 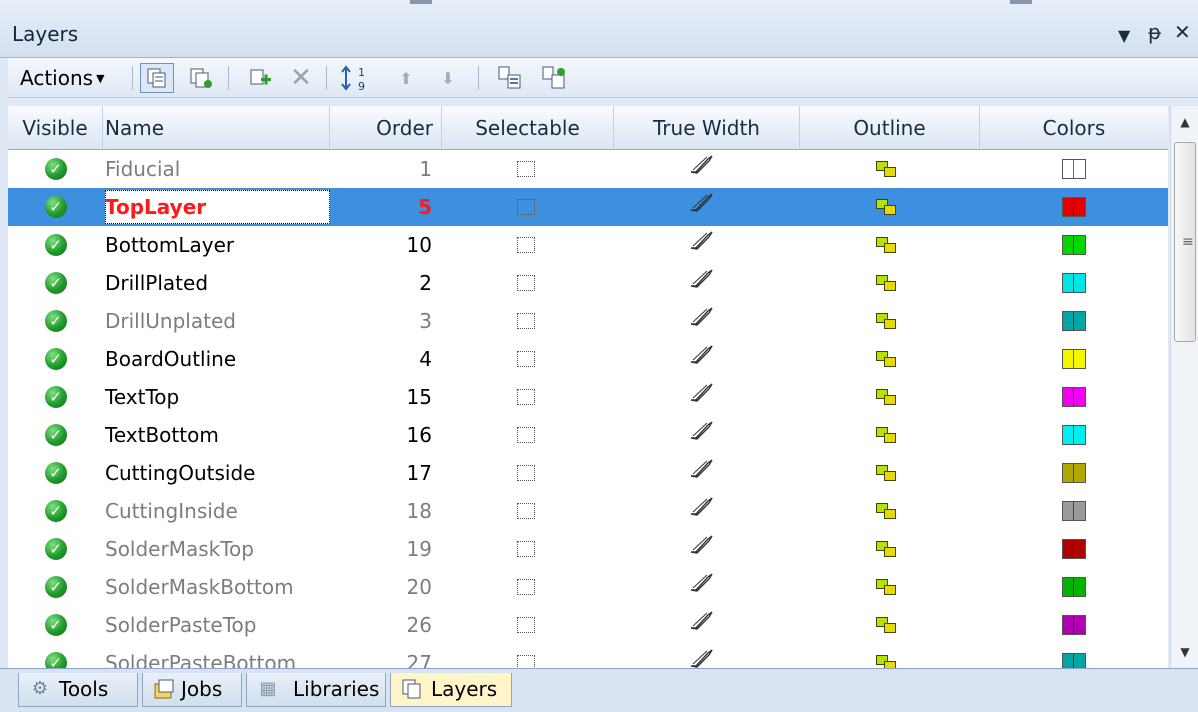 I want to click on move-down-button: ⬇, so click(x=448, y=78).